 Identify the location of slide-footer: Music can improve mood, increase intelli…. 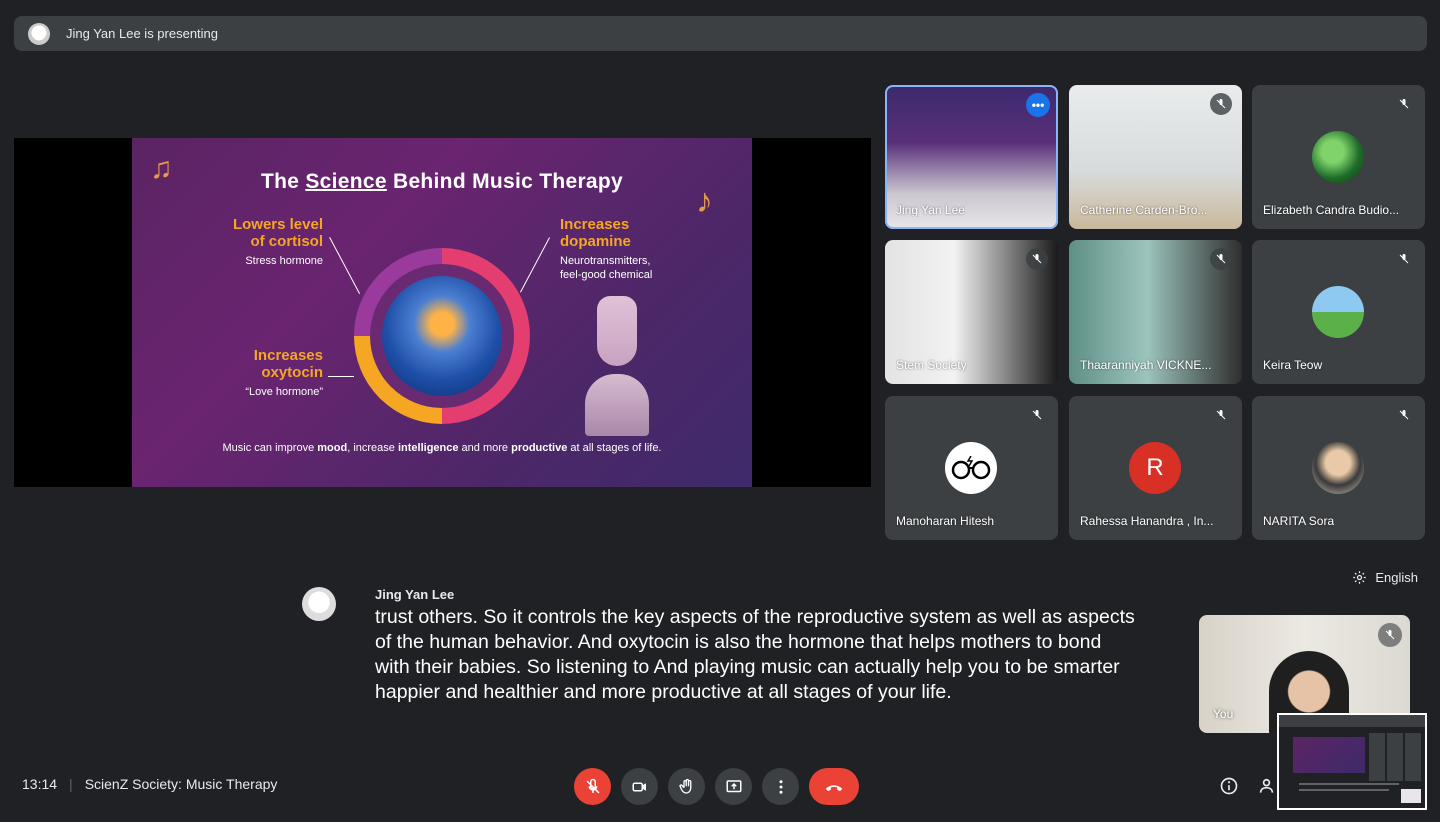
(442, 448).